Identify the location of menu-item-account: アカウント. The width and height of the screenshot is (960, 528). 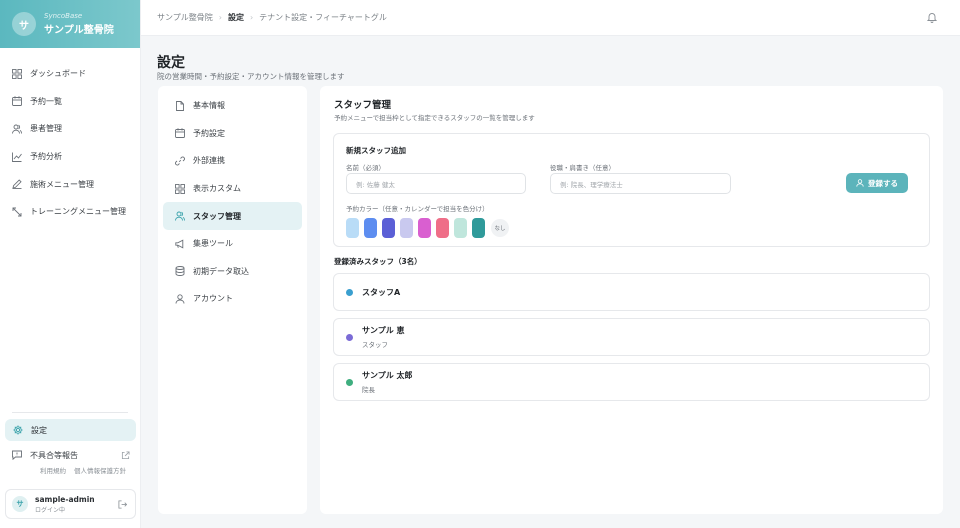
(232, 299).